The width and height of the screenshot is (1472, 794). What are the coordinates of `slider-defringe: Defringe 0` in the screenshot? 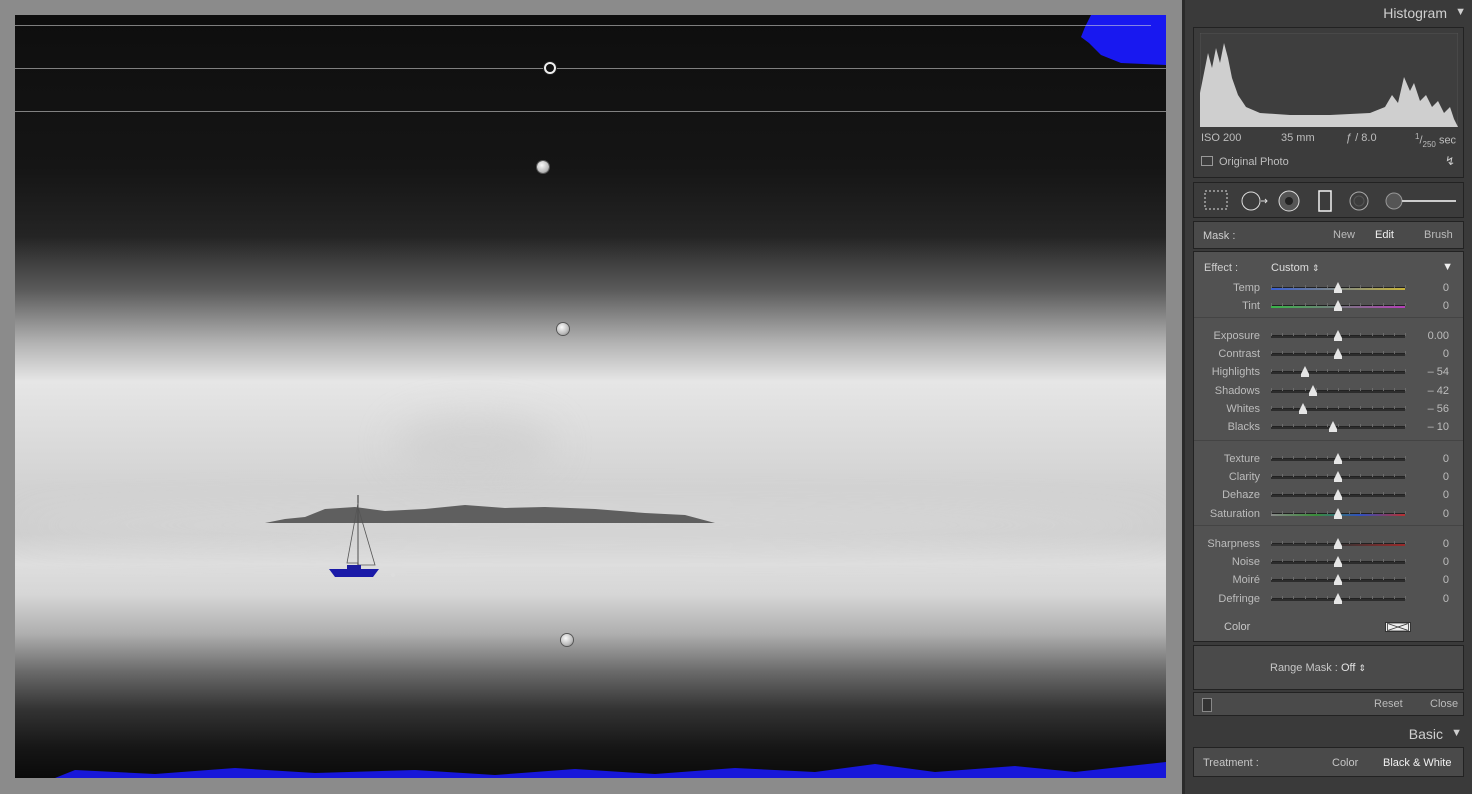 It's located at (1328, 599).